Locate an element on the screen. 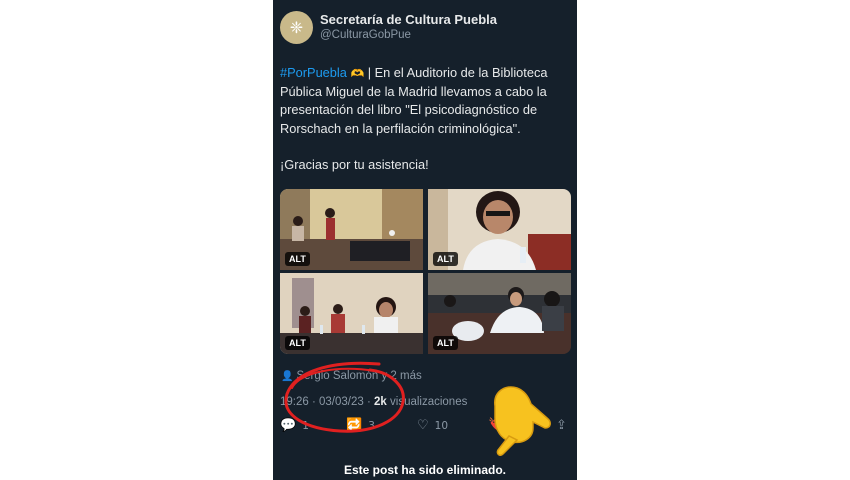 The height and width of the screenshot is (480, 850). media-grid: ALT ALT ALT ALT is located at coordinates (425, 271).